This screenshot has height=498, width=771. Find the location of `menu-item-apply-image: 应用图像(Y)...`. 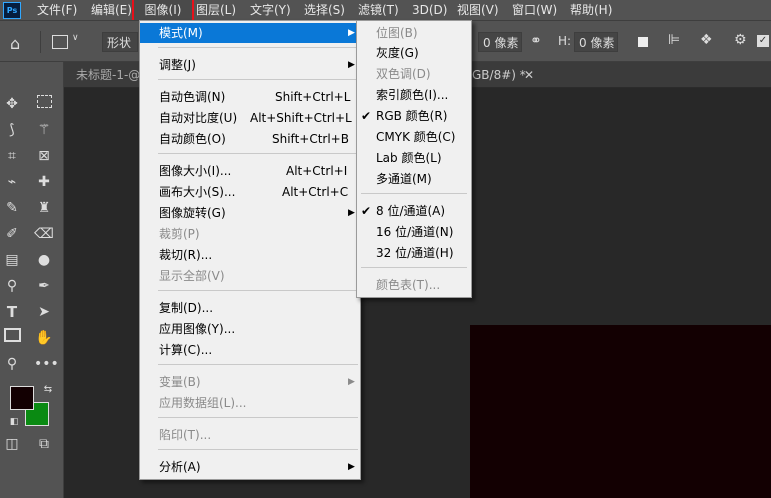

menu-item-apply-image: 应用图像(Y)... is located at coordinates (250, 329).